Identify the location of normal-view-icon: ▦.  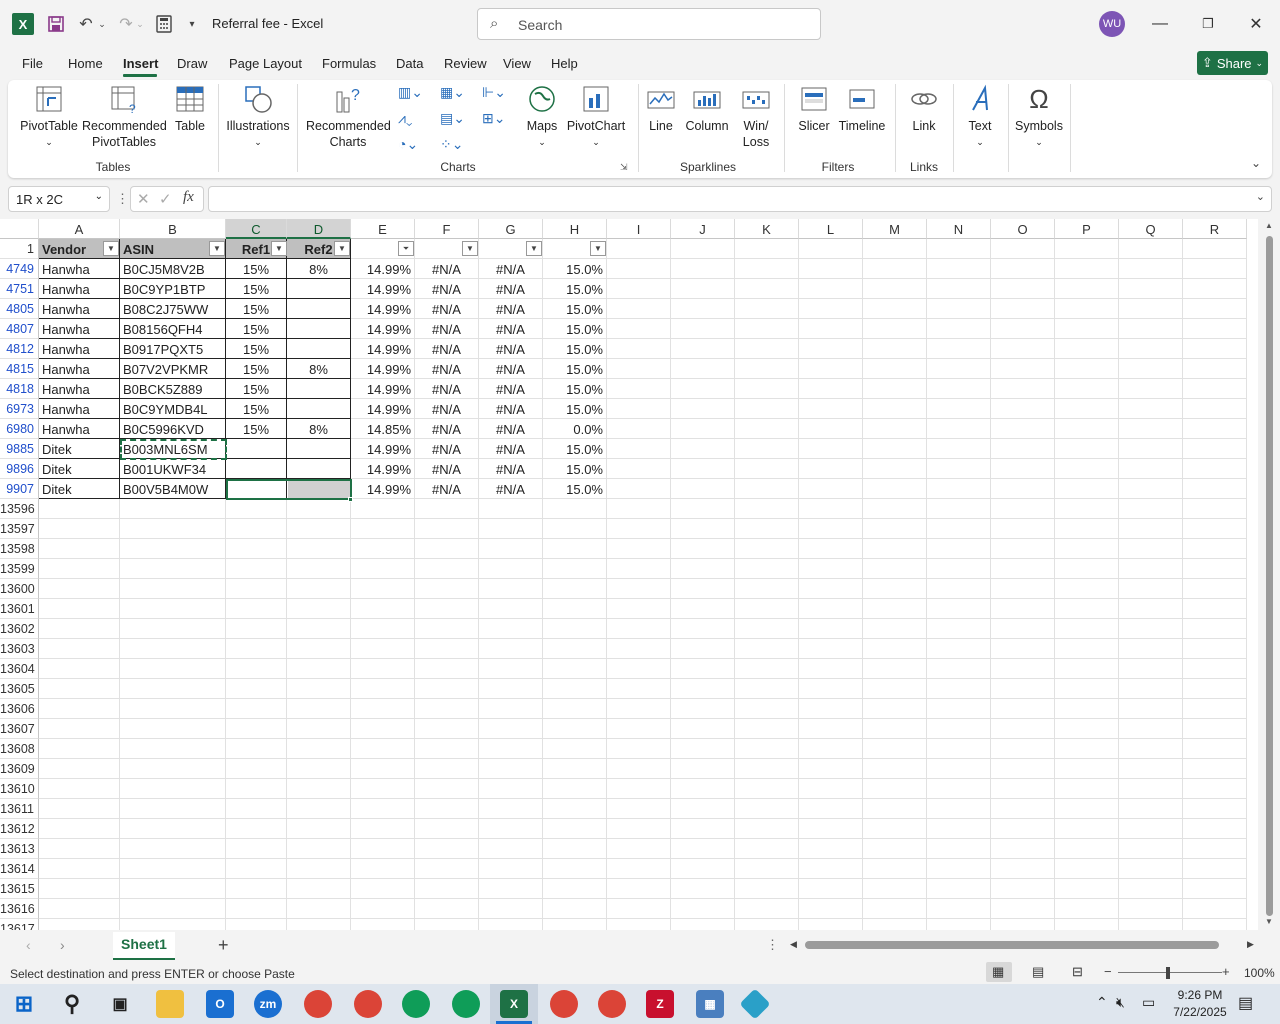
(998, 972).